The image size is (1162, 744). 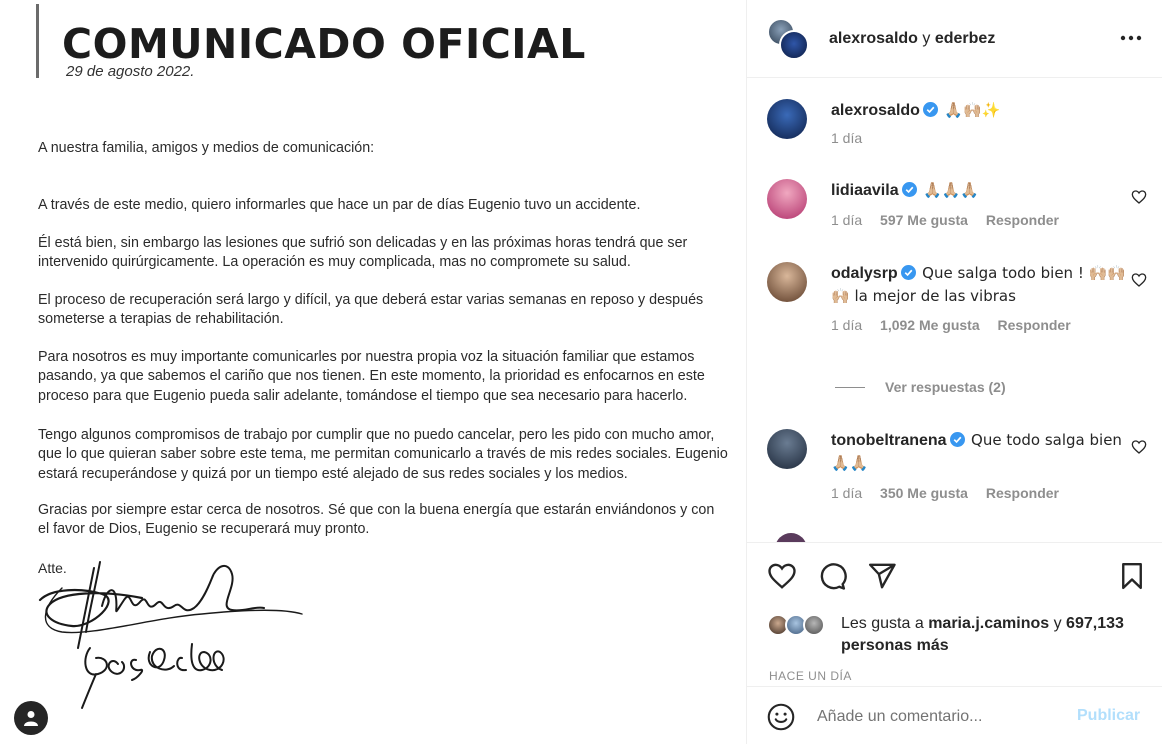 I want to click on collab-avatars, so click(x=789, y=40).